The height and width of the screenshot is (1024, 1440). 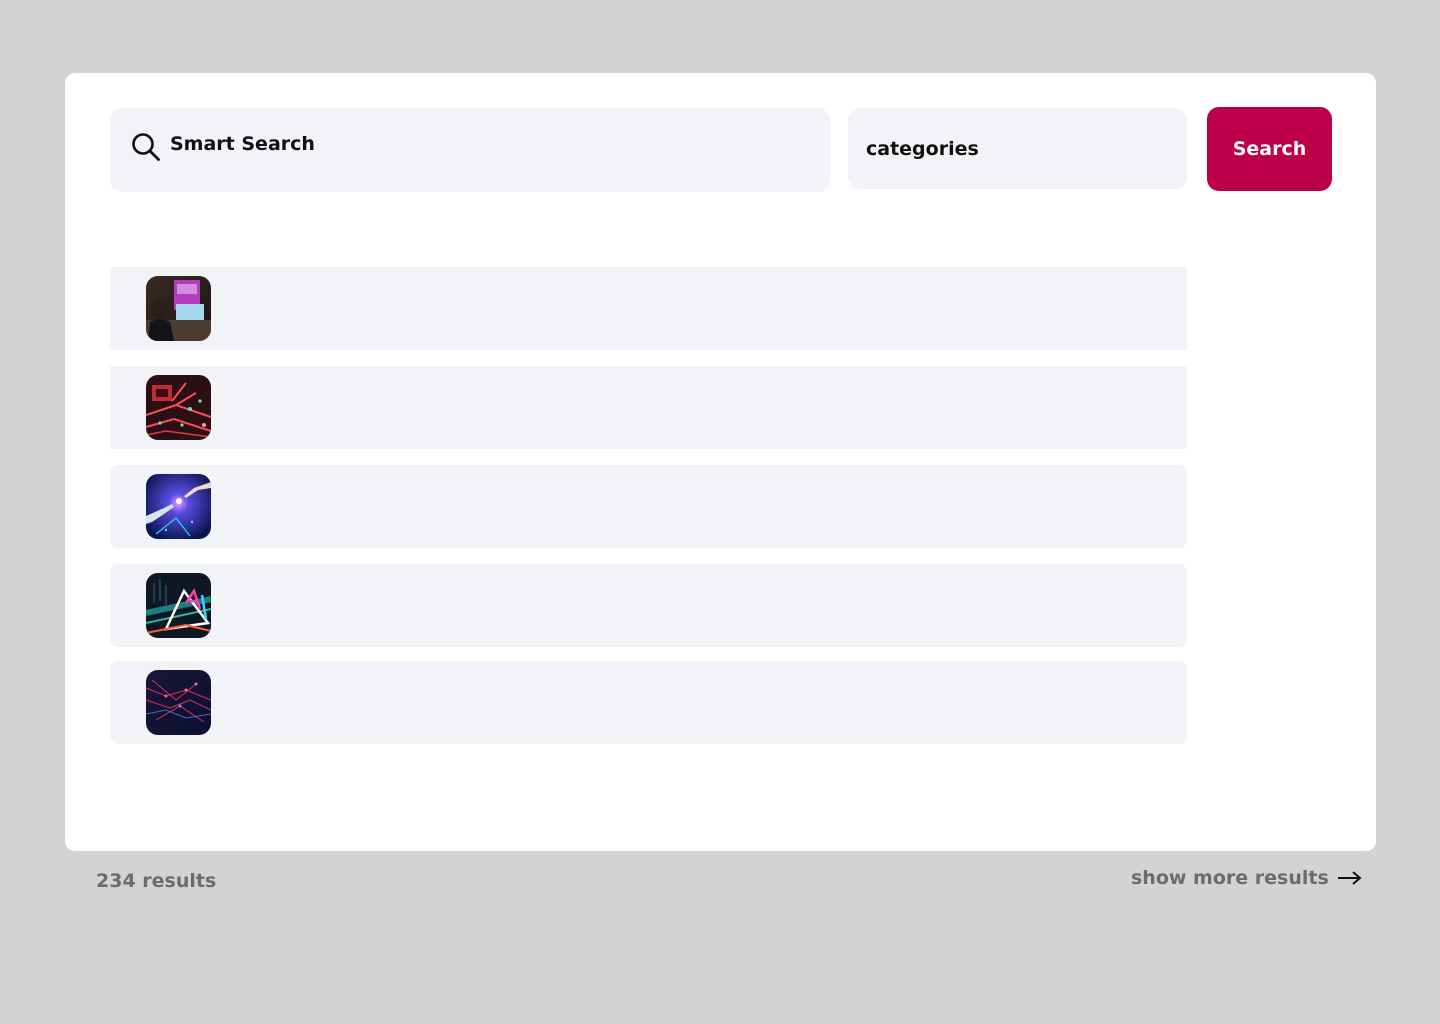 What do you see at coordinates (178, 407) in the screenshot?
I see `circuit-board-image` at bounding box center [178, 407].